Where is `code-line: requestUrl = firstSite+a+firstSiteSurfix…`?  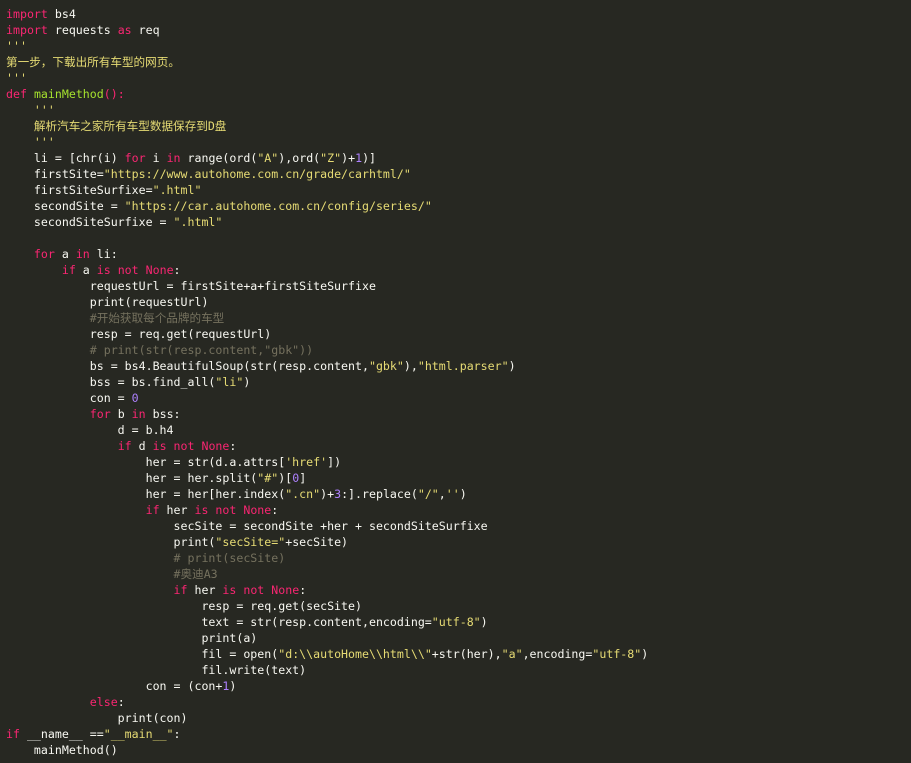 code-line: requestUrl = firstSite+a+firstSiteSurfix… is located at coordinates (327, 286).